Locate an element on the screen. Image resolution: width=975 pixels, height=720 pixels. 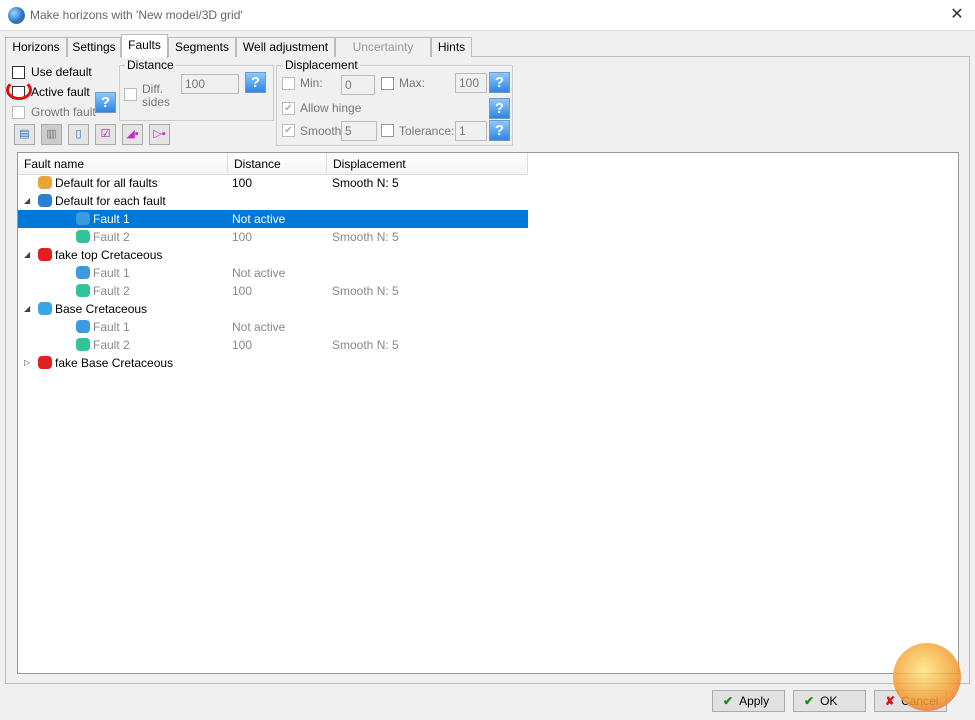
cross-icon: ✘ is located at coordinates (890, 701).